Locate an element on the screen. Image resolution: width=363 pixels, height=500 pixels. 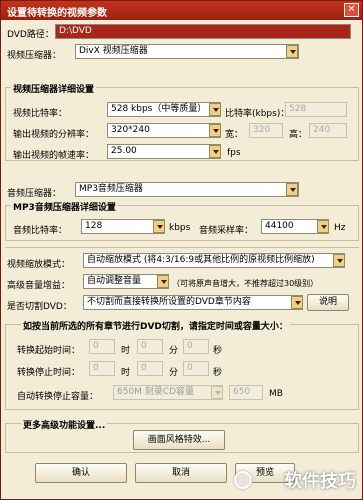
bitrate-kbps-input: 528 is located at coordinates (316, 109).